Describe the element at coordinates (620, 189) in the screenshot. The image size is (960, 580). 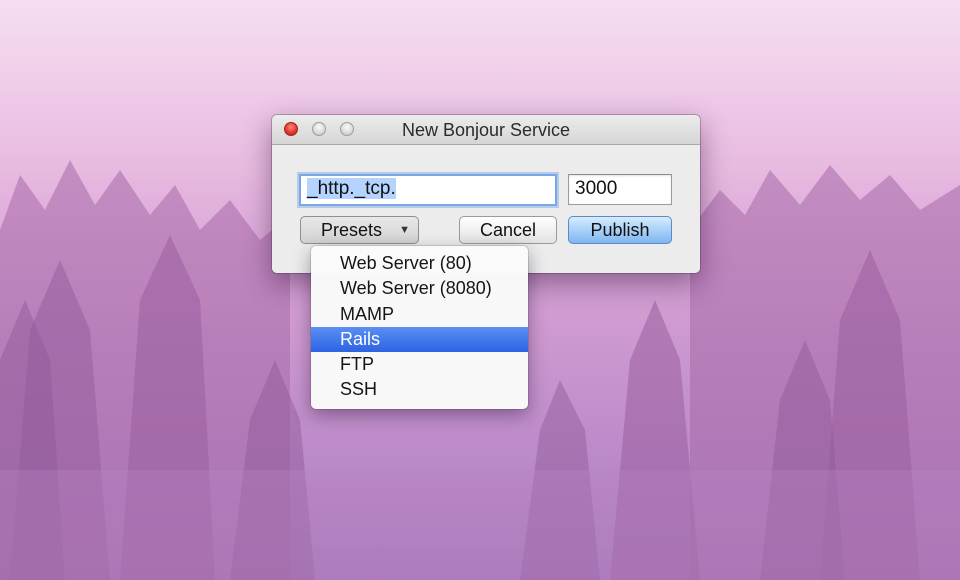
I see `port-input: 3000` at that location.